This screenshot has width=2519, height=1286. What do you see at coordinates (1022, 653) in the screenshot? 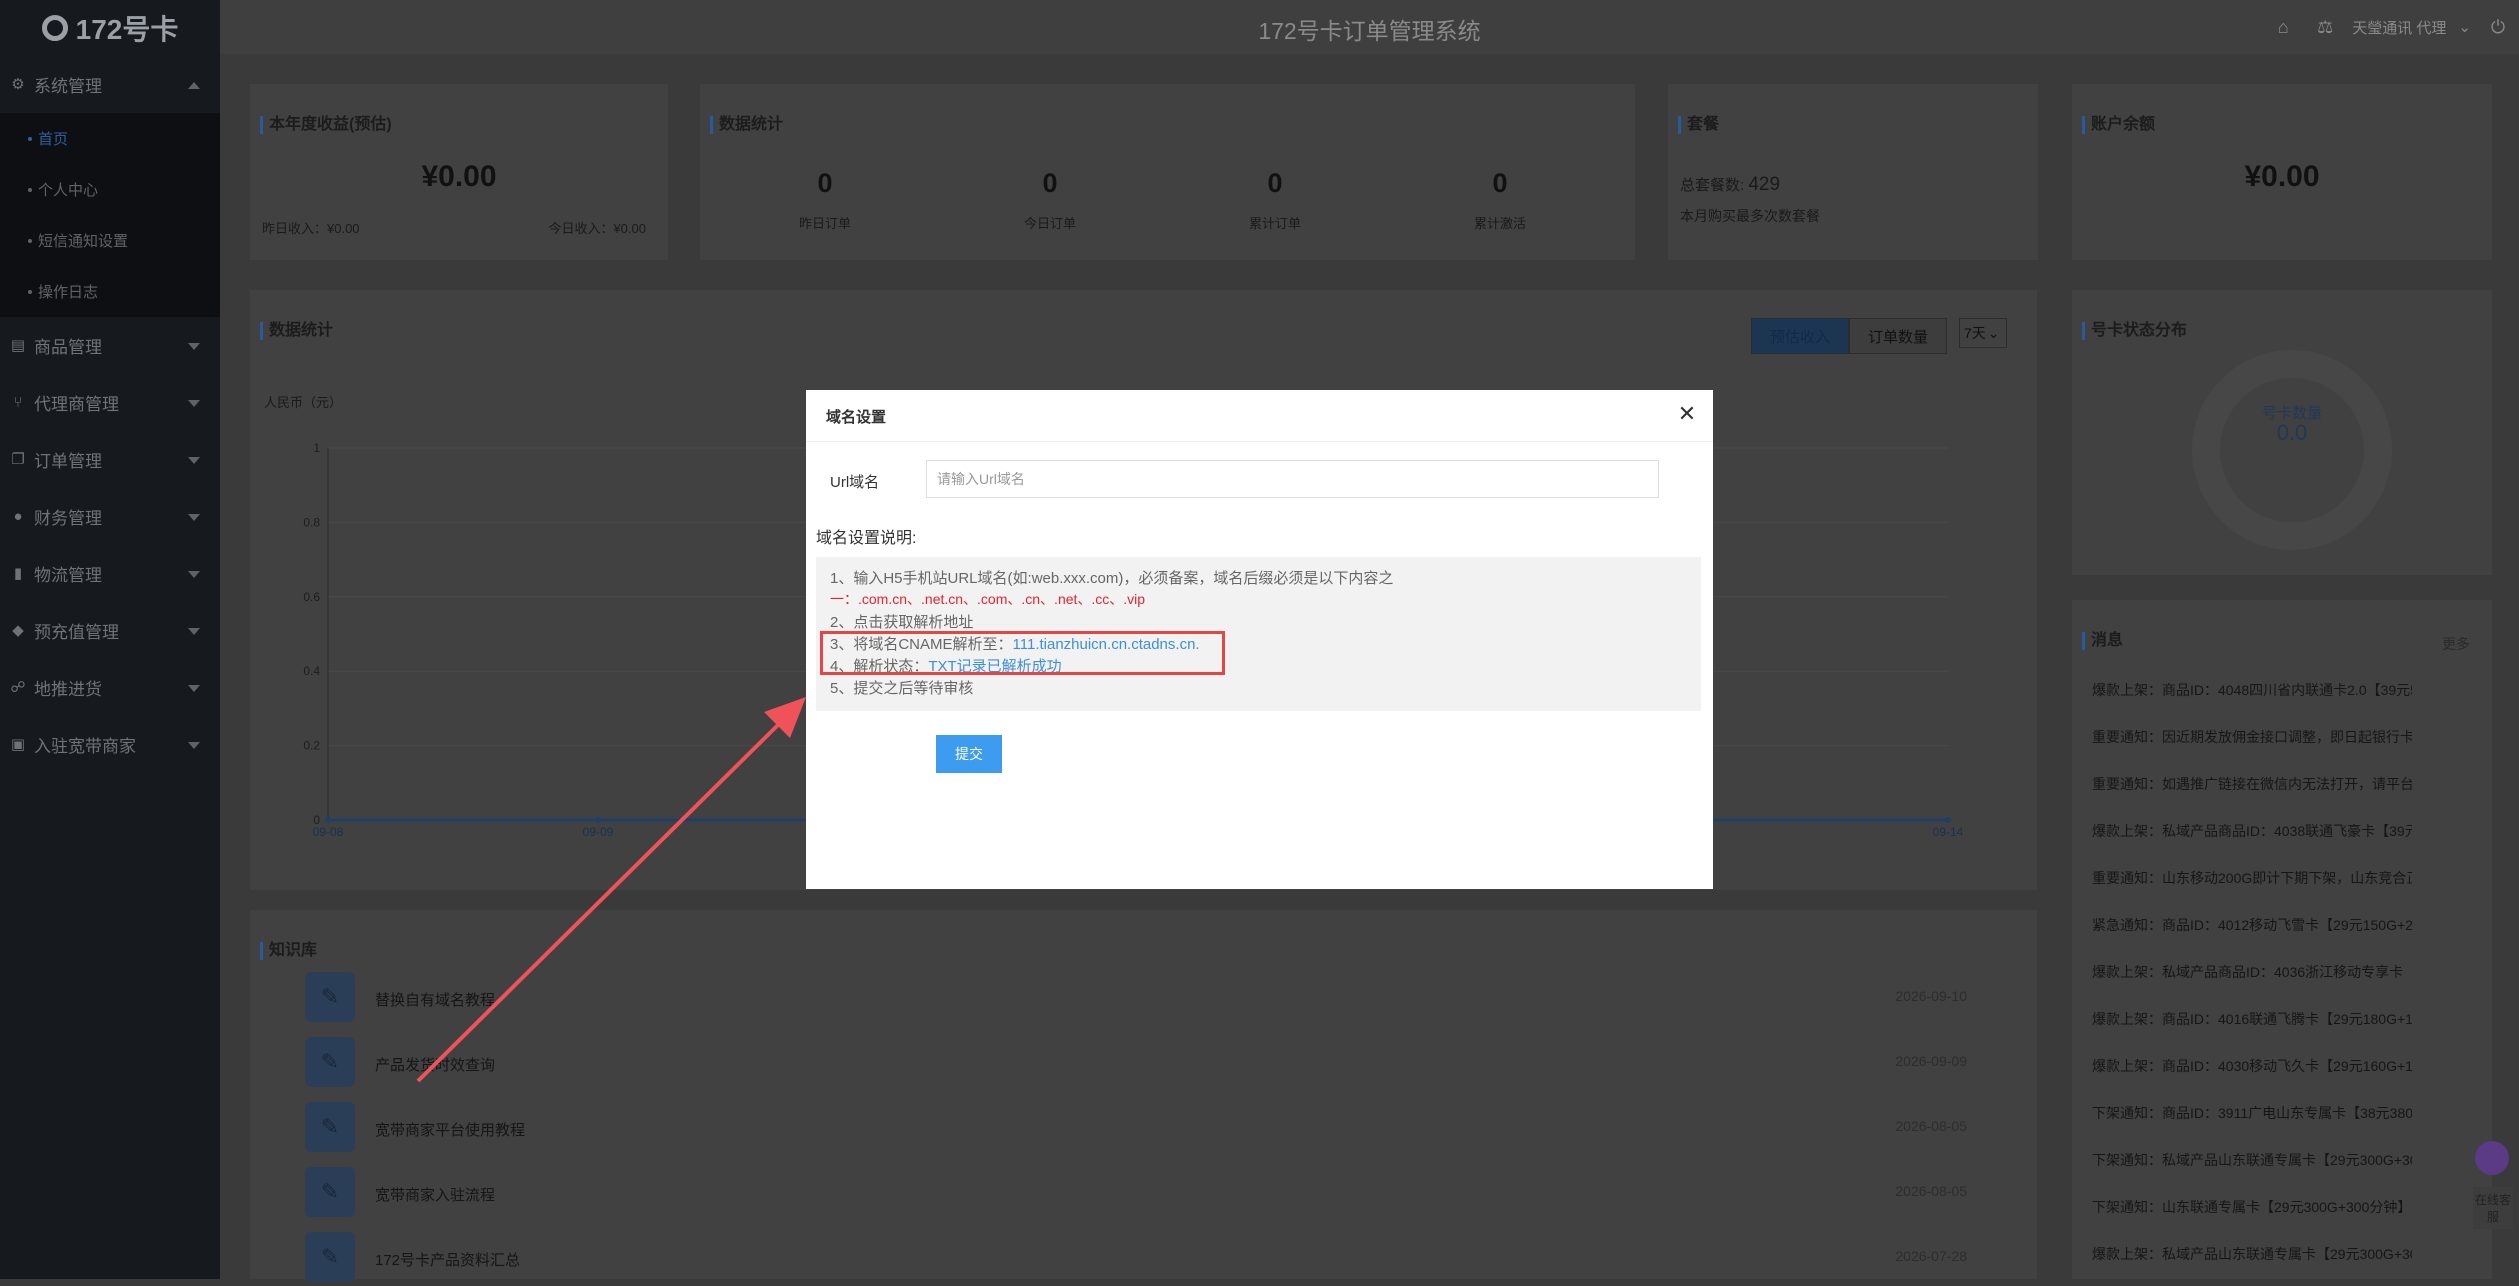
I see `highlight-box` at bounding box center [1022, 653].